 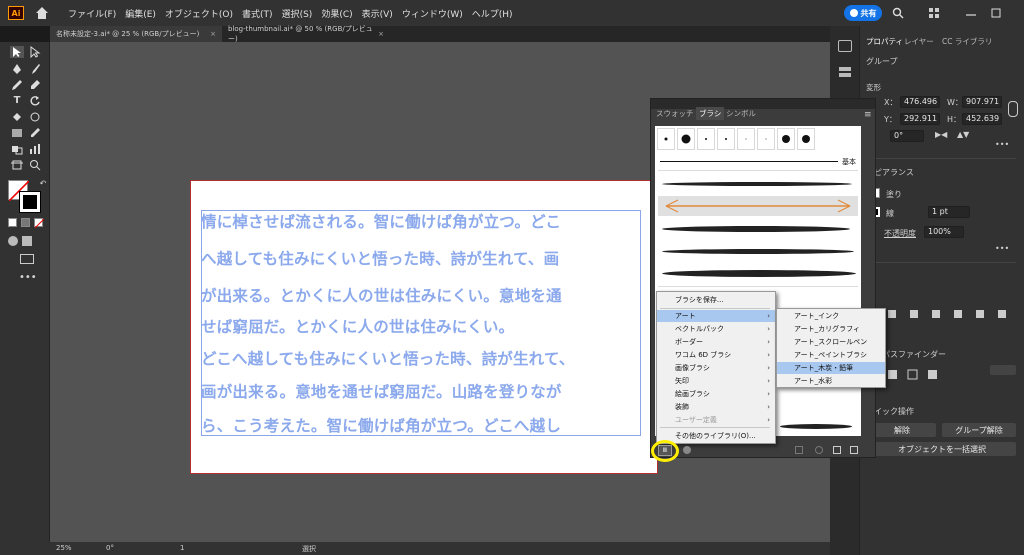 I want to click on tab-layers: レイヤー, so click(x=919, y=41).